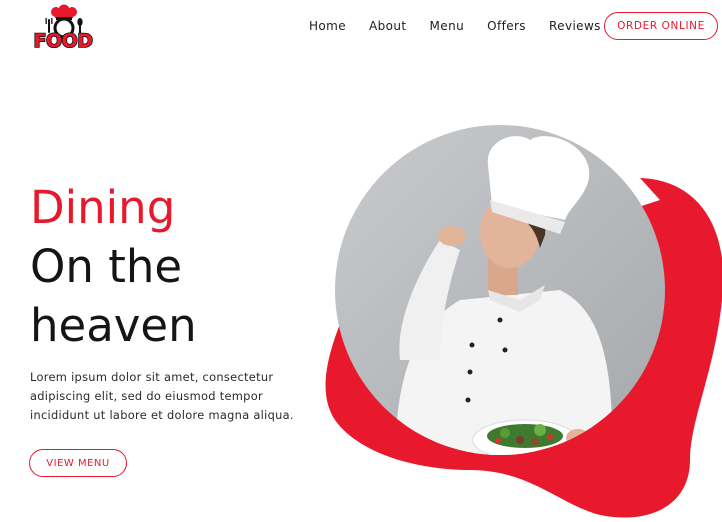 Image resolution: width=722 pixels, height=522 pixels. What do you see at coordinates (78, 463) in the screenshot?
I see `view-menu-button: VIEW MENU` at bounding box center [78, 463].